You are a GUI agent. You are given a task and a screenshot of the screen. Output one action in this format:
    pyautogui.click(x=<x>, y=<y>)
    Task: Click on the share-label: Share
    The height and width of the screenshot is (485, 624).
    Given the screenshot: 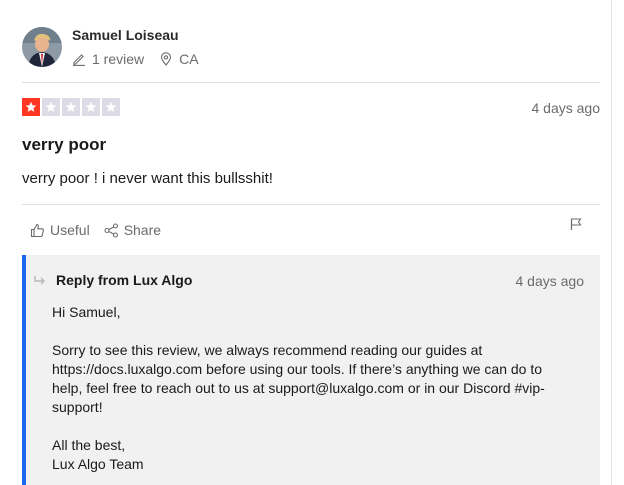 What is the action you would take?
    pyautogui.click(x=142, y=230)
    